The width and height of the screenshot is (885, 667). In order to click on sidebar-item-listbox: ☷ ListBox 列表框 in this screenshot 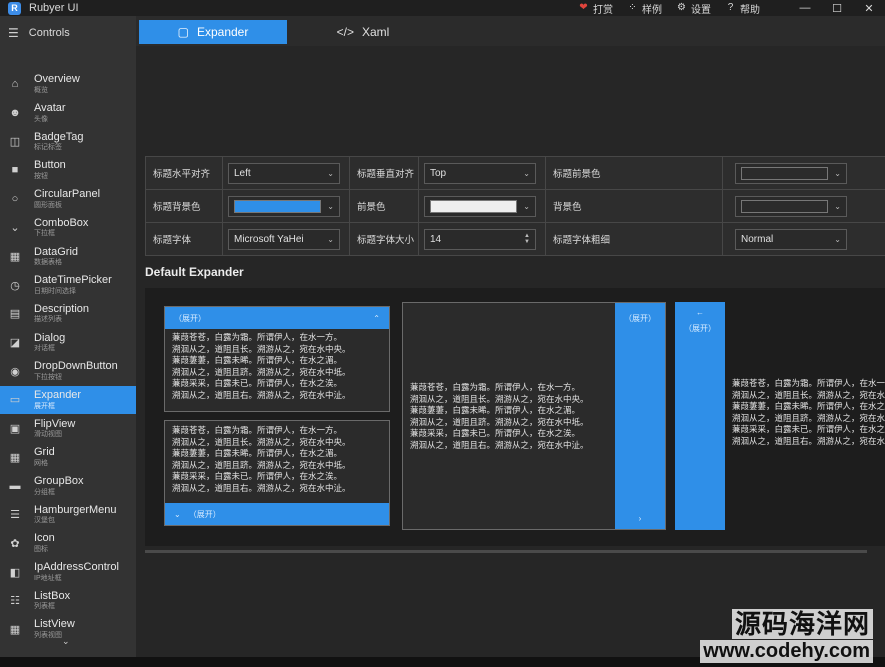, I will do `click(68, 600)`.